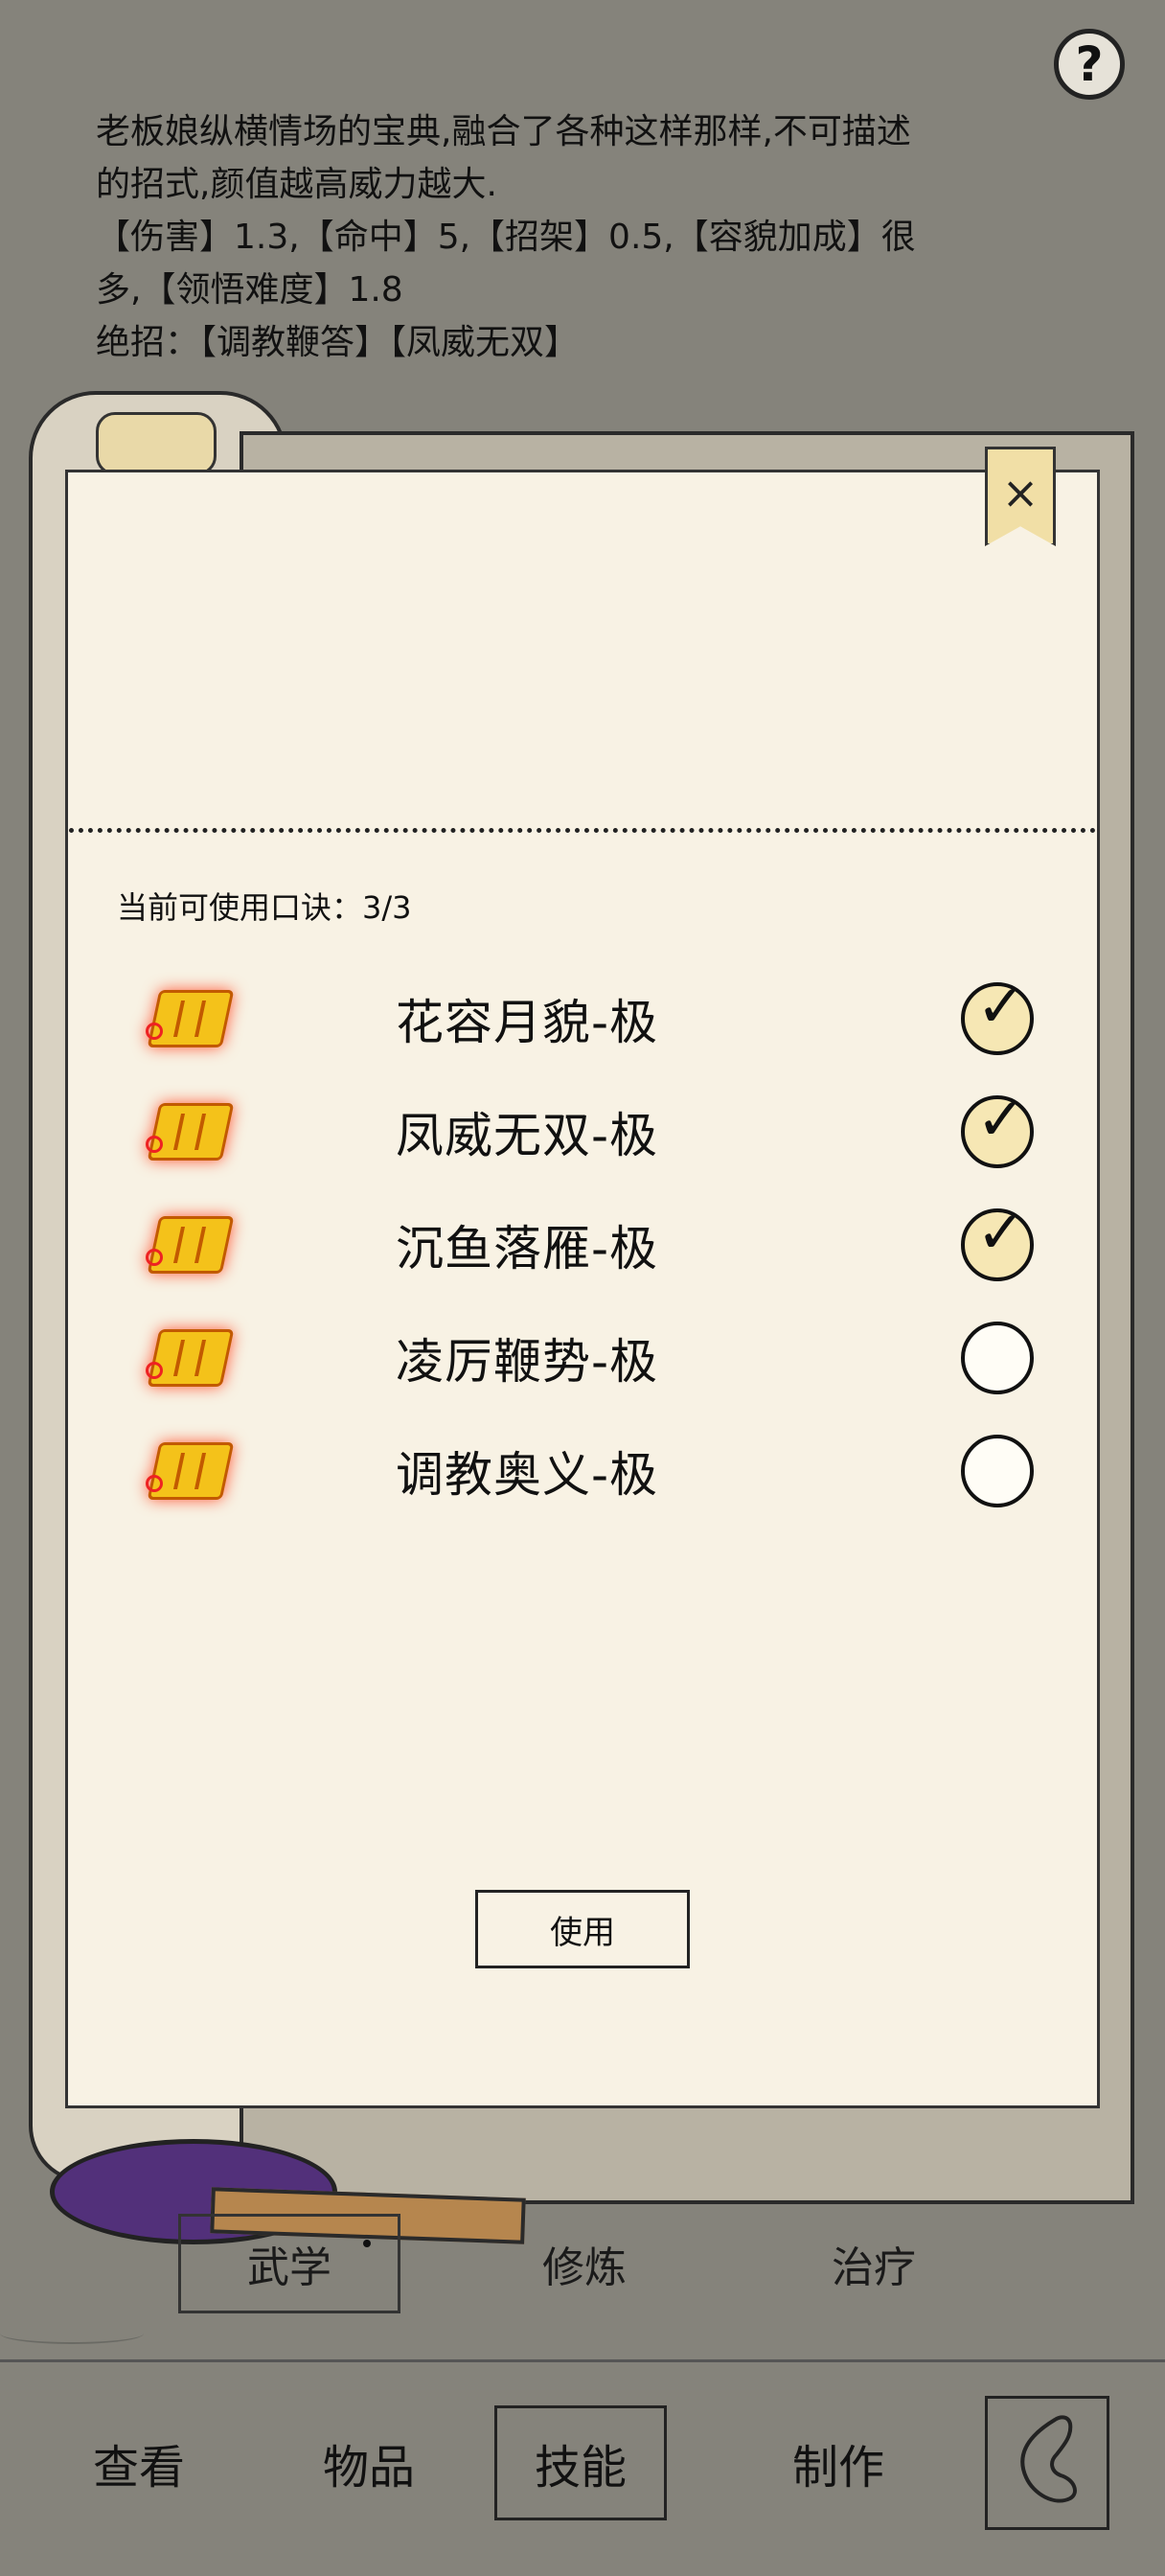 This screenshot has width=1165, height=2576. Describe the element at coordinates (581, 2468) in the screenshot. I see `nav-label: 技能` at that location.